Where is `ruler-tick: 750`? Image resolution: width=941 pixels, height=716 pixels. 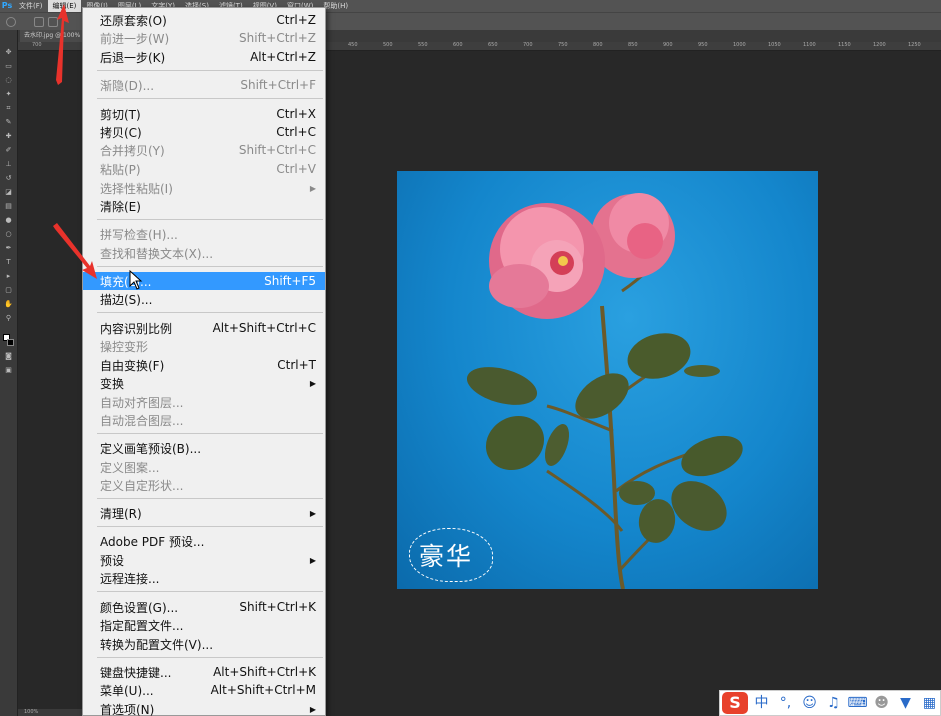
ruler-tick: 750 is located at coordinates (563, 45).